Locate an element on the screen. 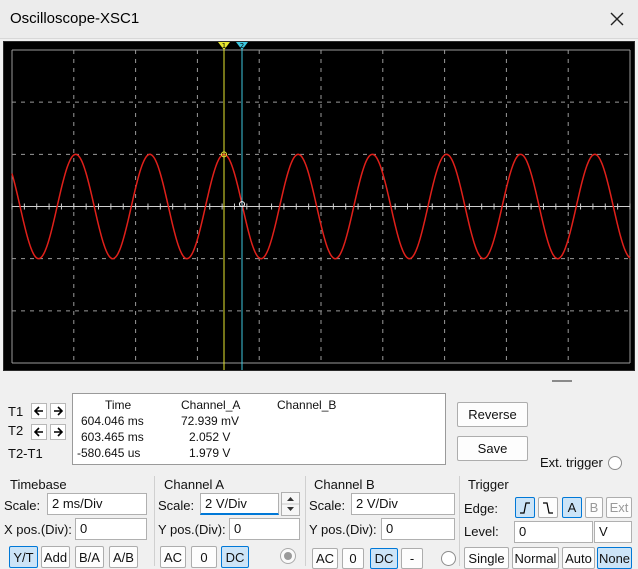 The width and height of the screenshot is (638, 569). channel-a-zero-button: 0 is located at coordinates (204, 557).